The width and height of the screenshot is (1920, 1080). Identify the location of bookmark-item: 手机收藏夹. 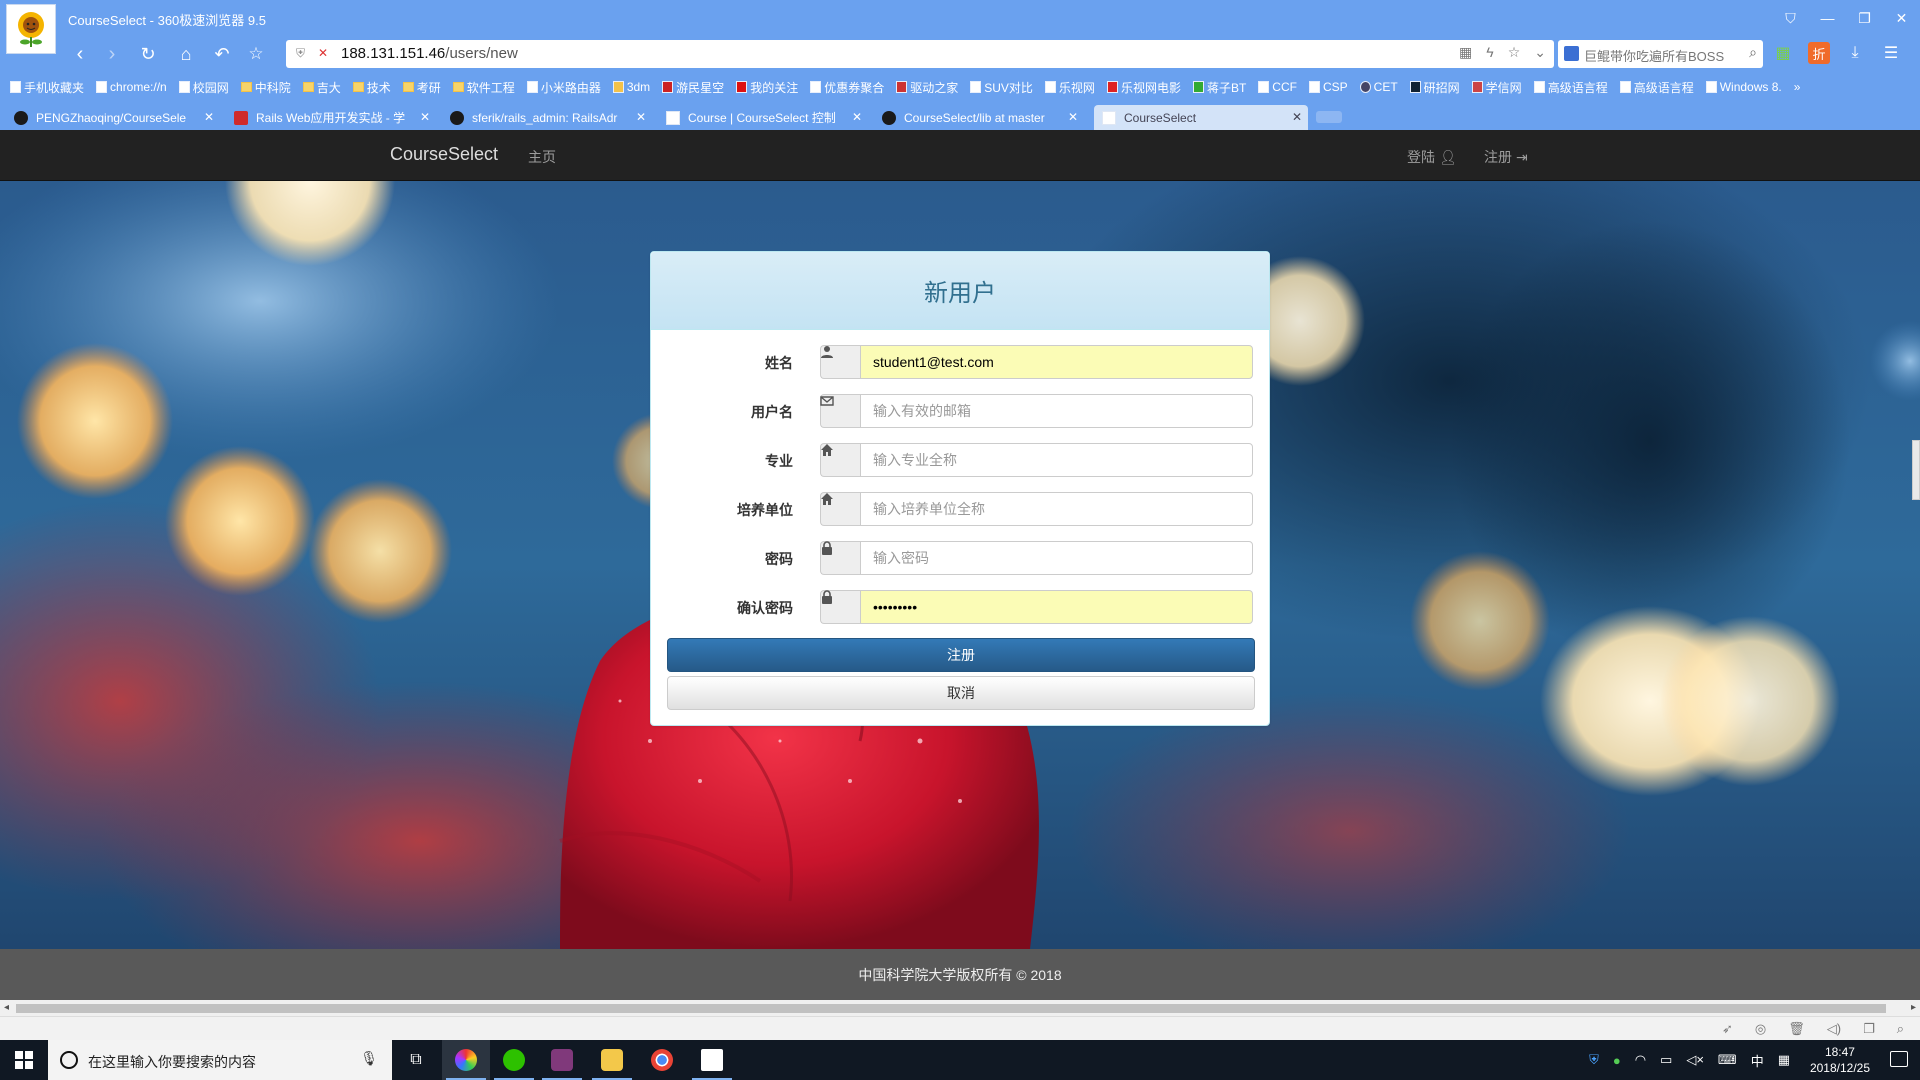
(47, 87).